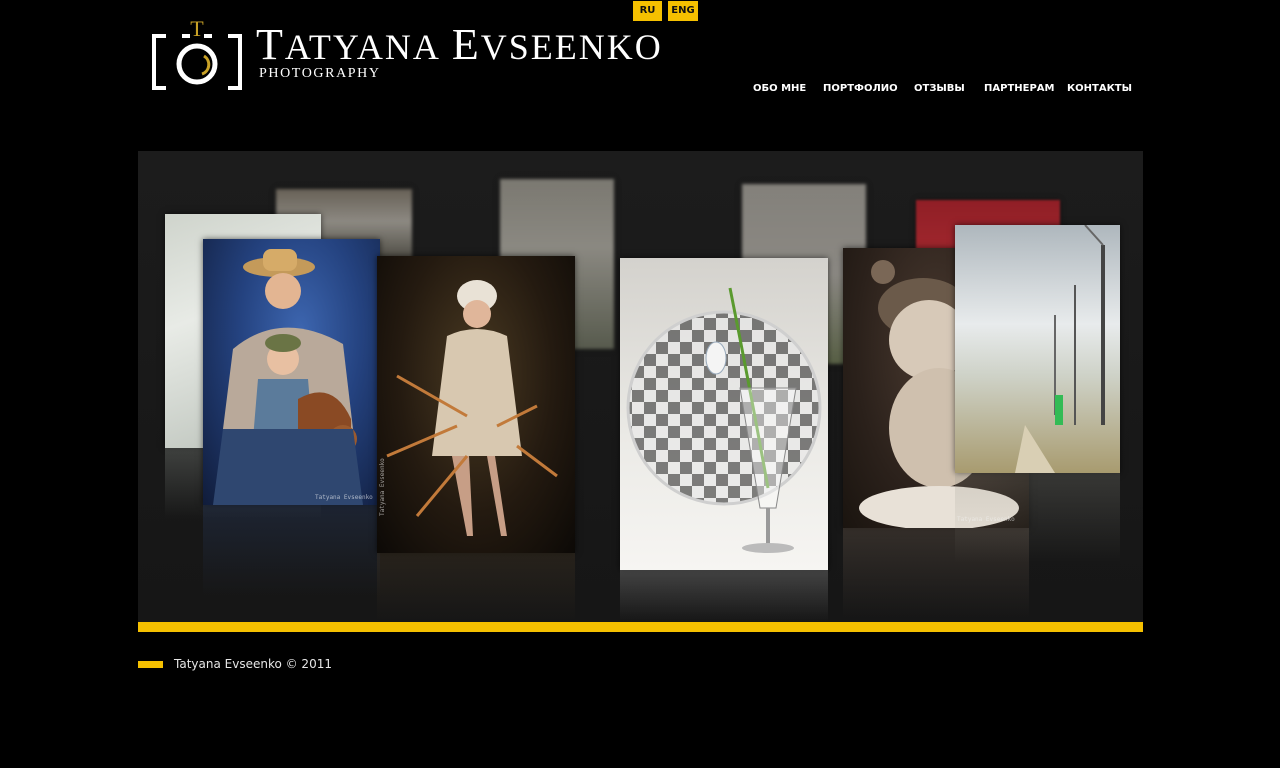 The width and height of the screenshot is (1280, 768). Describe the element at coordinates (320, 73) in the screenshot. I see `site-subtitle: PHOTOGRAPHY` at that location.